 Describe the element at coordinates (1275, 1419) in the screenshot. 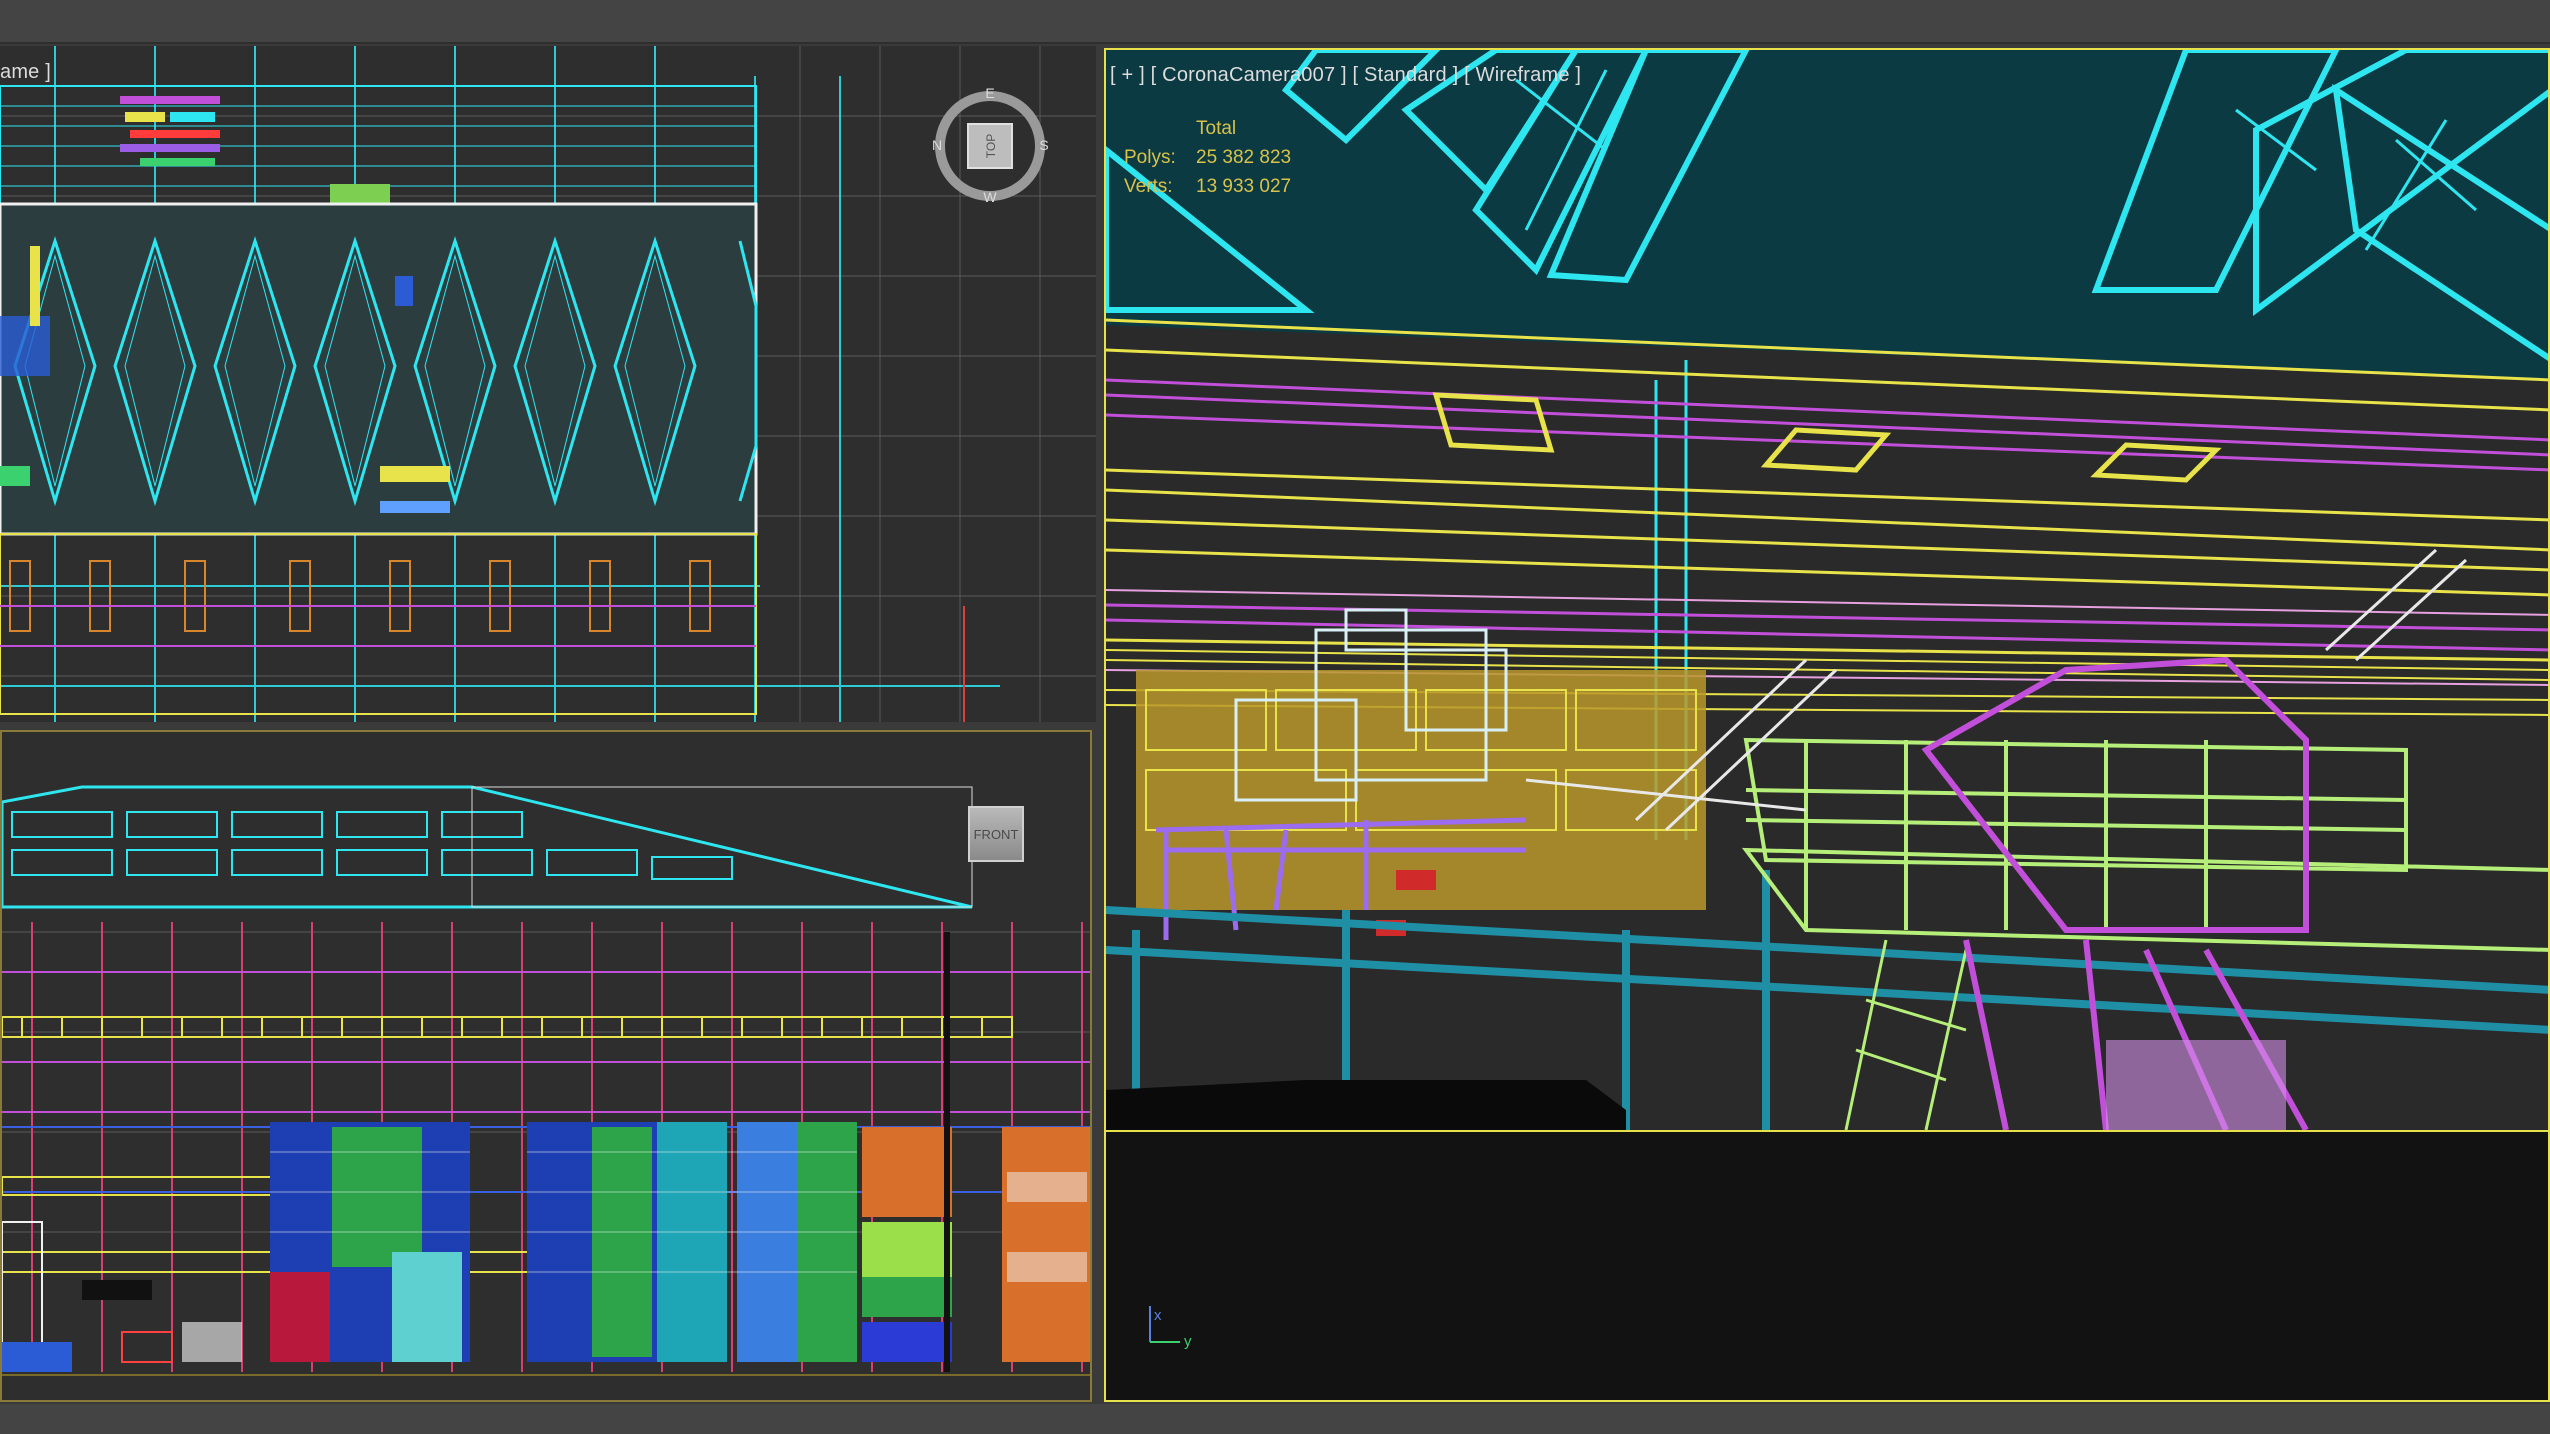

I see `bottom-bar` at that location.